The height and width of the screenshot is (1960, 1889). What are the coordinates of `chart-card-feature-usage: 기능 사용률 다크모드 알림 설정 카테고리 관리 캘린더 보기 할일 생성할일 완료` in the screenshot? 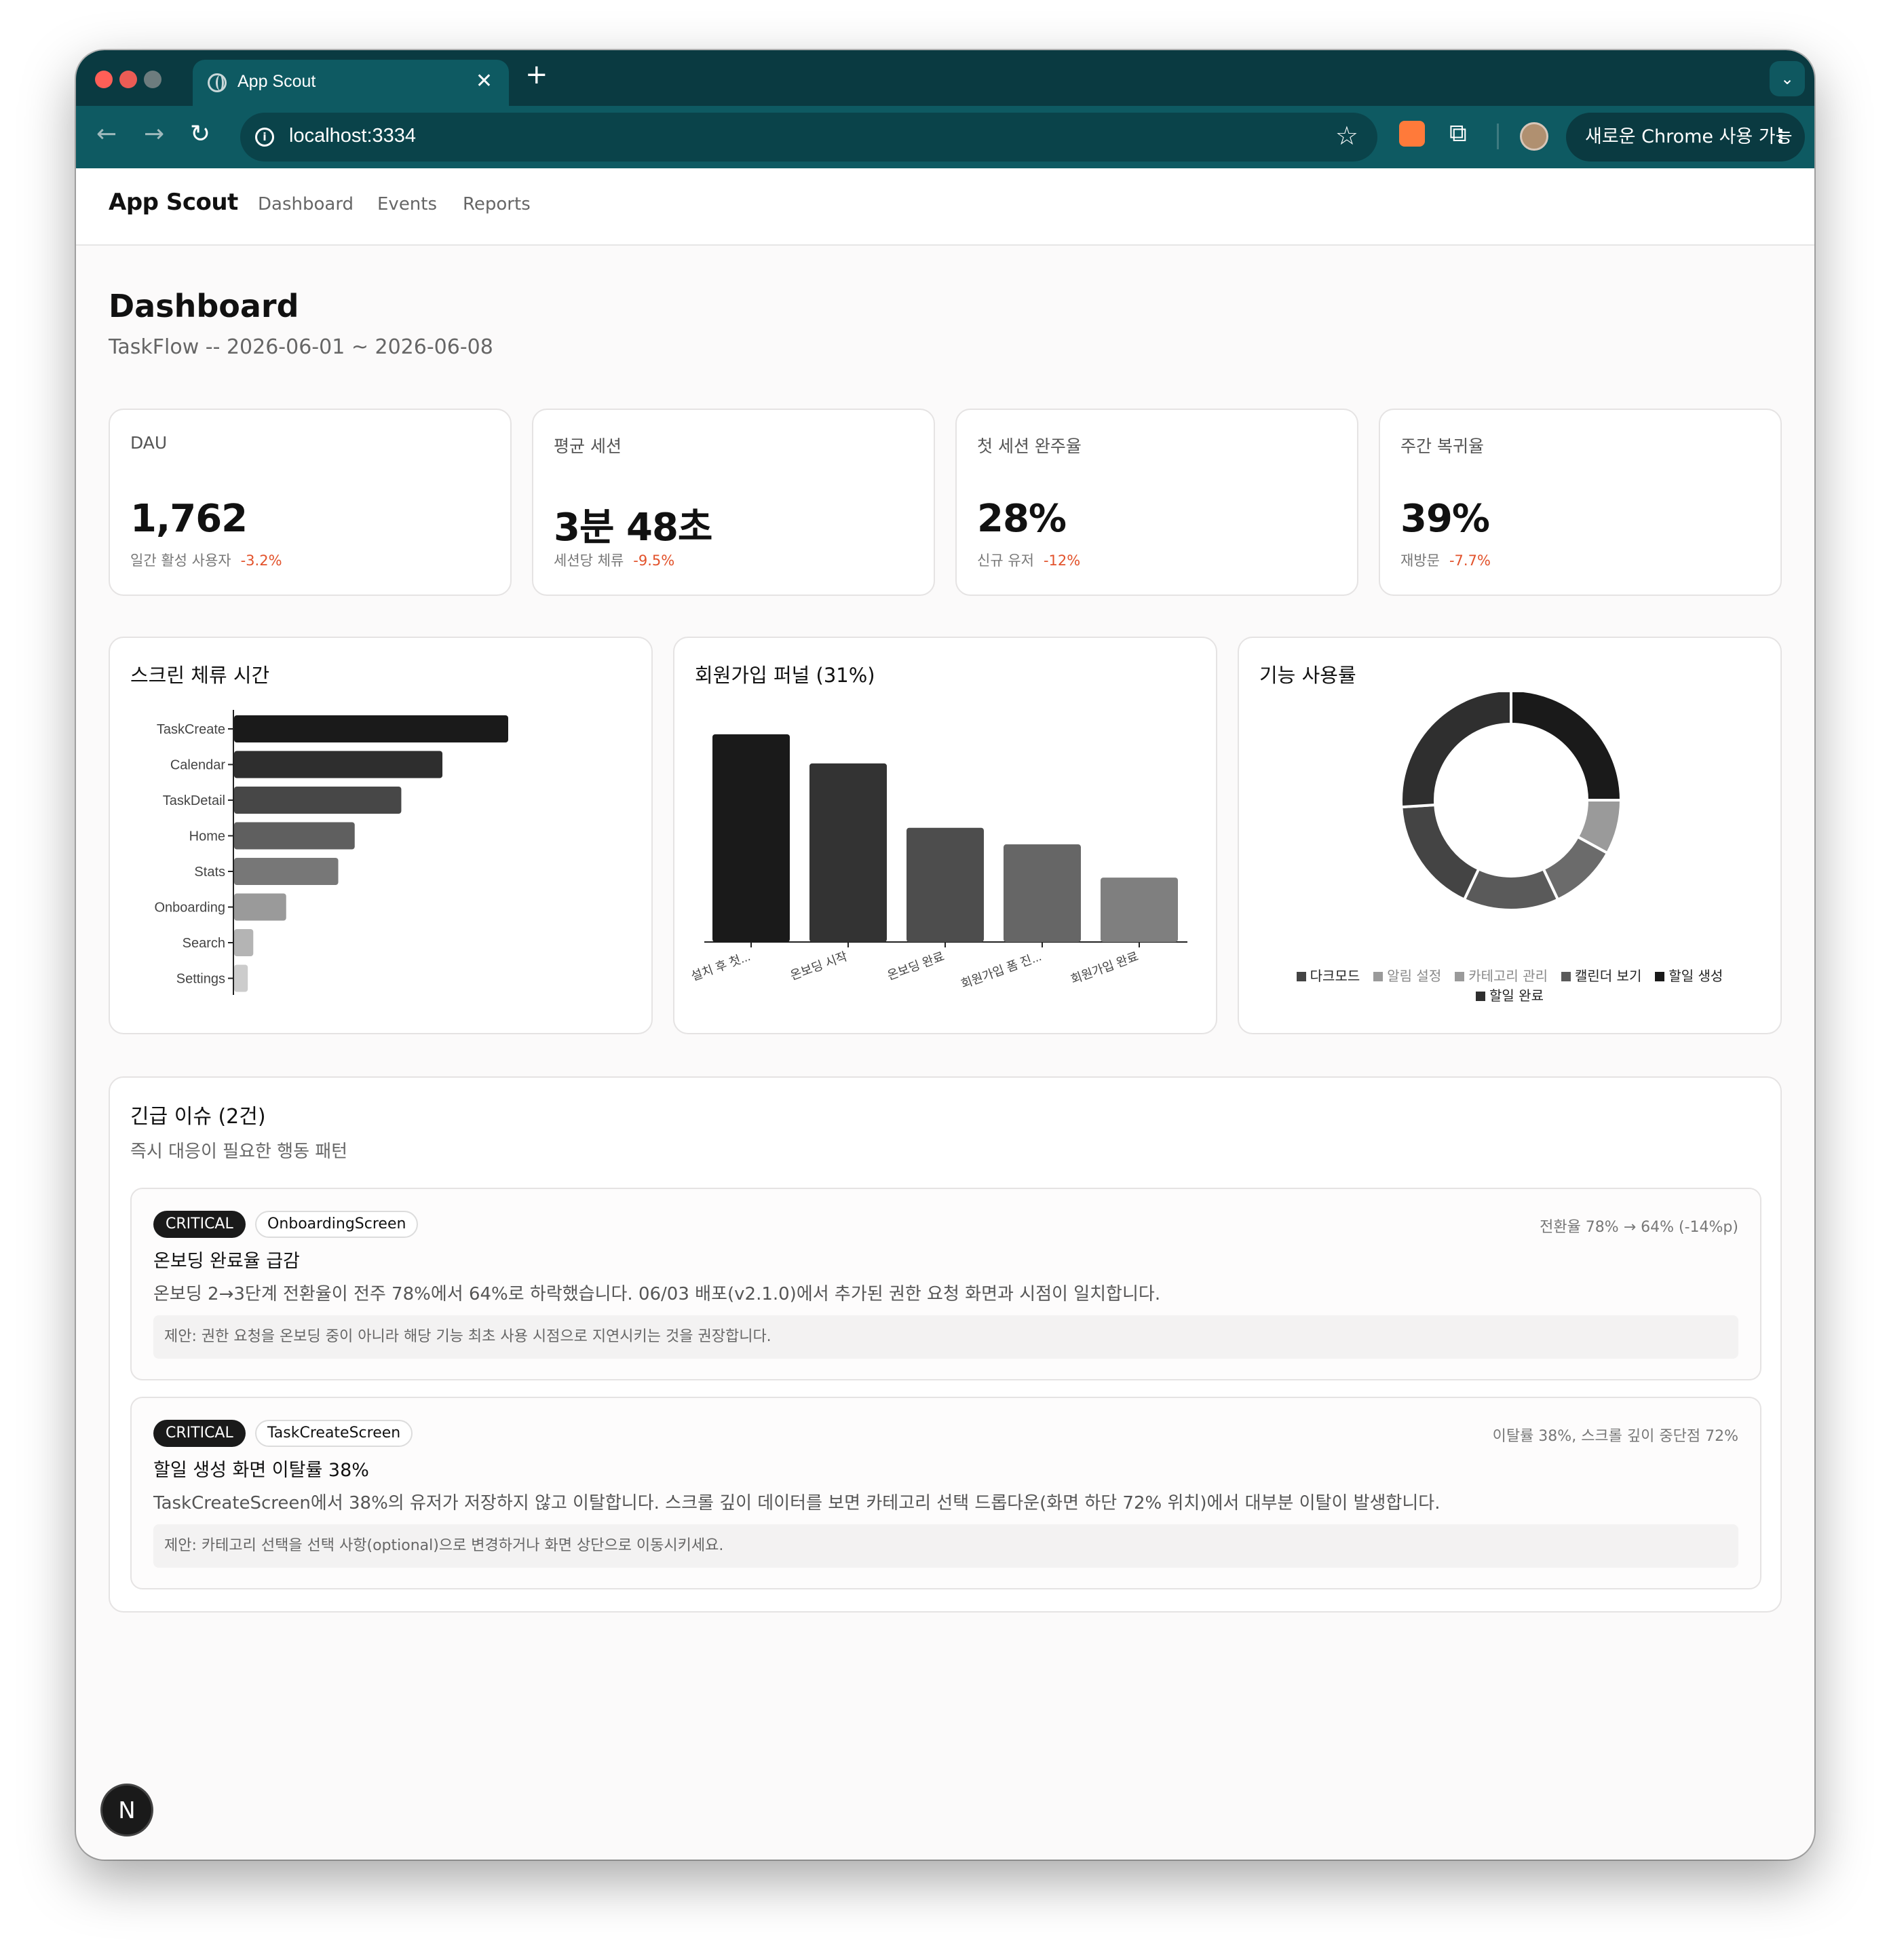 It's located at (1510, 835).